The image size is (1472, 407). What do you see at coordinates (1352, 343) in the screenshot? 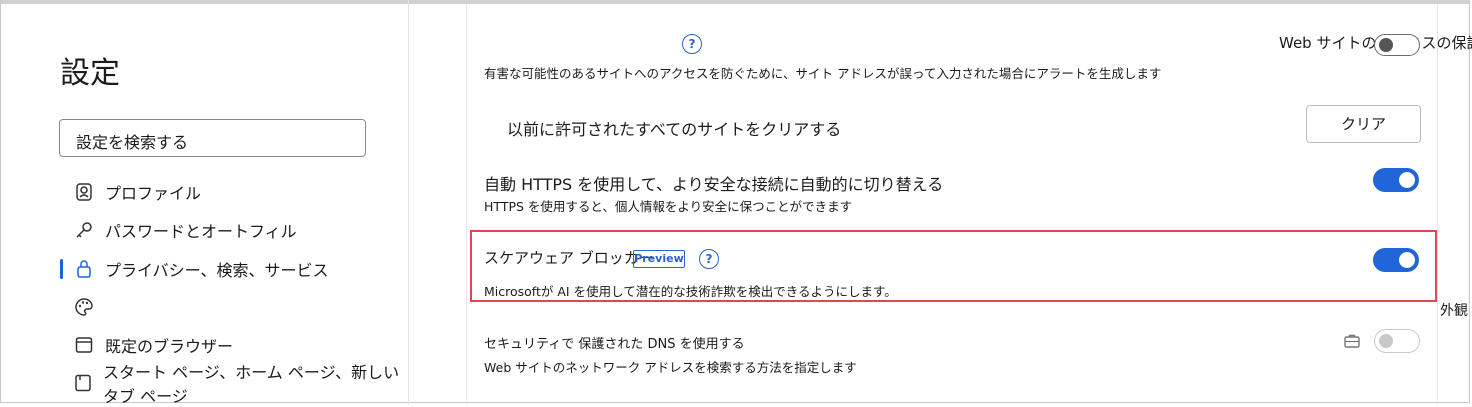
I see `briefcase-icon` at bounding box center [1352, 343].